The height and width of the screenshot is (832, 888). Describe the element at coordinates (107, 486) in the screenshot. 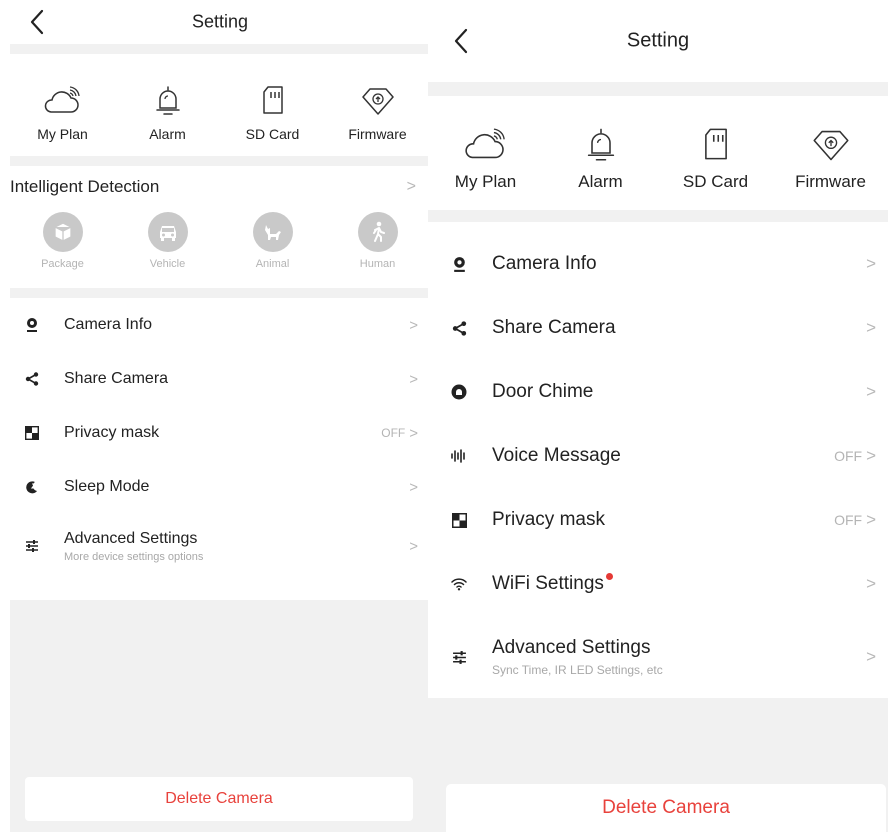

I see `row-label: Sleep Mode` at that location.